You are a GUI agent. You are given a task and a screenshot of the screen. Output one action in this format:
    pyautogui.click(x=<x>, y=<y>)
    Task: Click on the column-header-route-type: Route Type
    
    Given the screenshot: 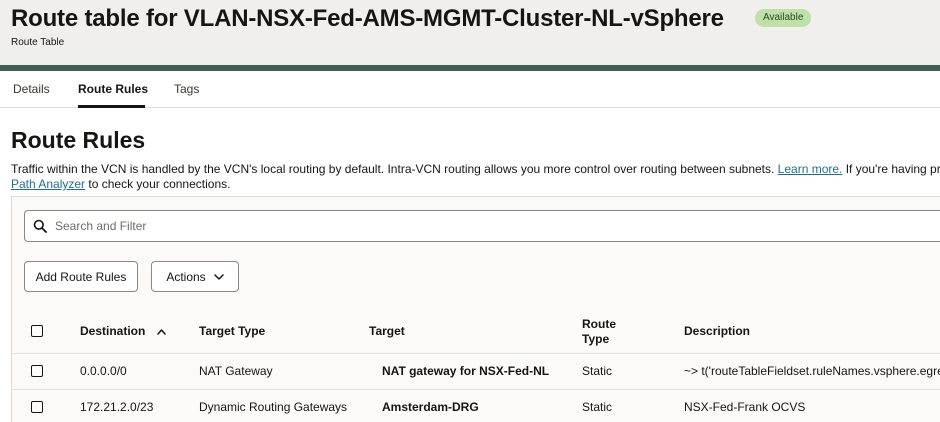 What is the action you would take?
    pyautogui.click(x=599, y=332)
    